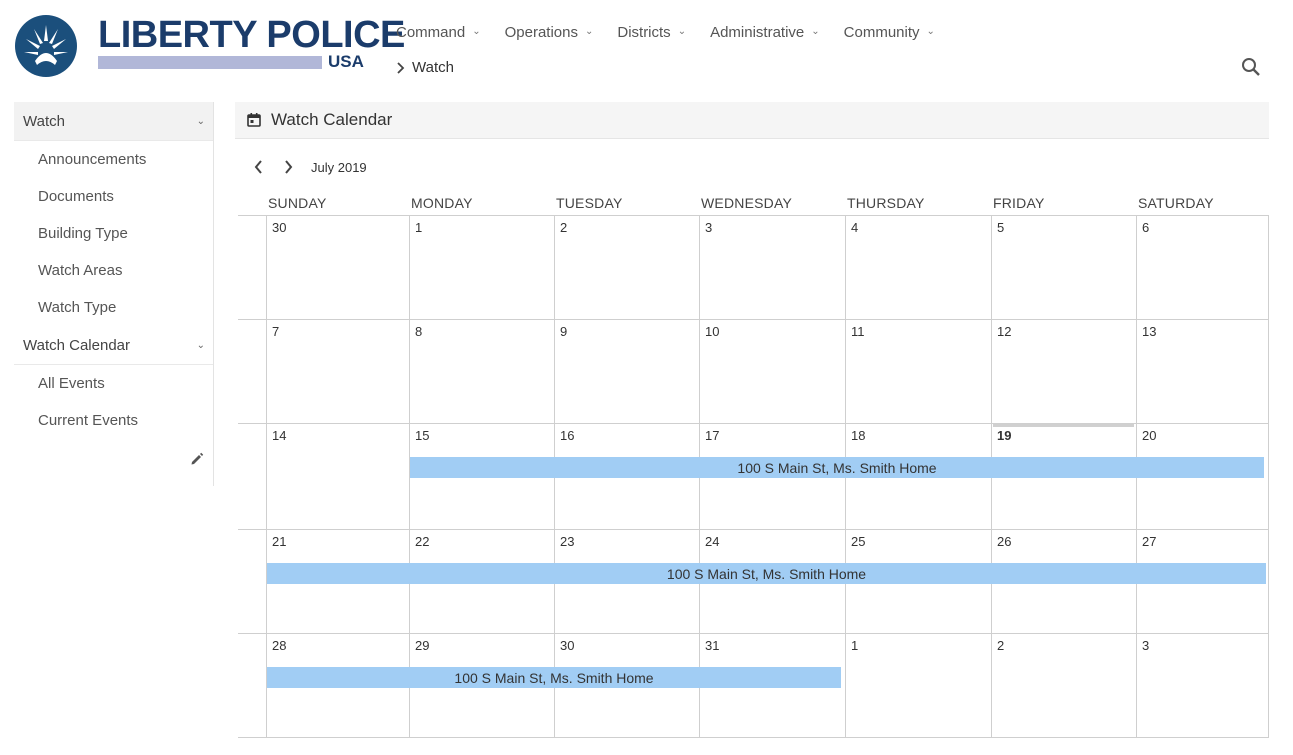 The image size is (1293, 755). I want to click on brand-underline-bar, so click(210, 62).